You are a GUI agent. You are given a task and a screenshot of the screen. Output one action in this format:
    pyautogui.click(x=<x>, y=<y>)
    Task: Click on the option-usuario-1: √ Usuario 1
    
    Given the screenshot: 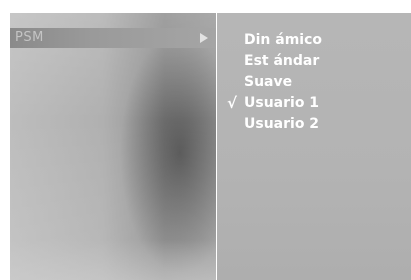 What is the action you would take?
    pyautogui.click(x=269, y=103)
    